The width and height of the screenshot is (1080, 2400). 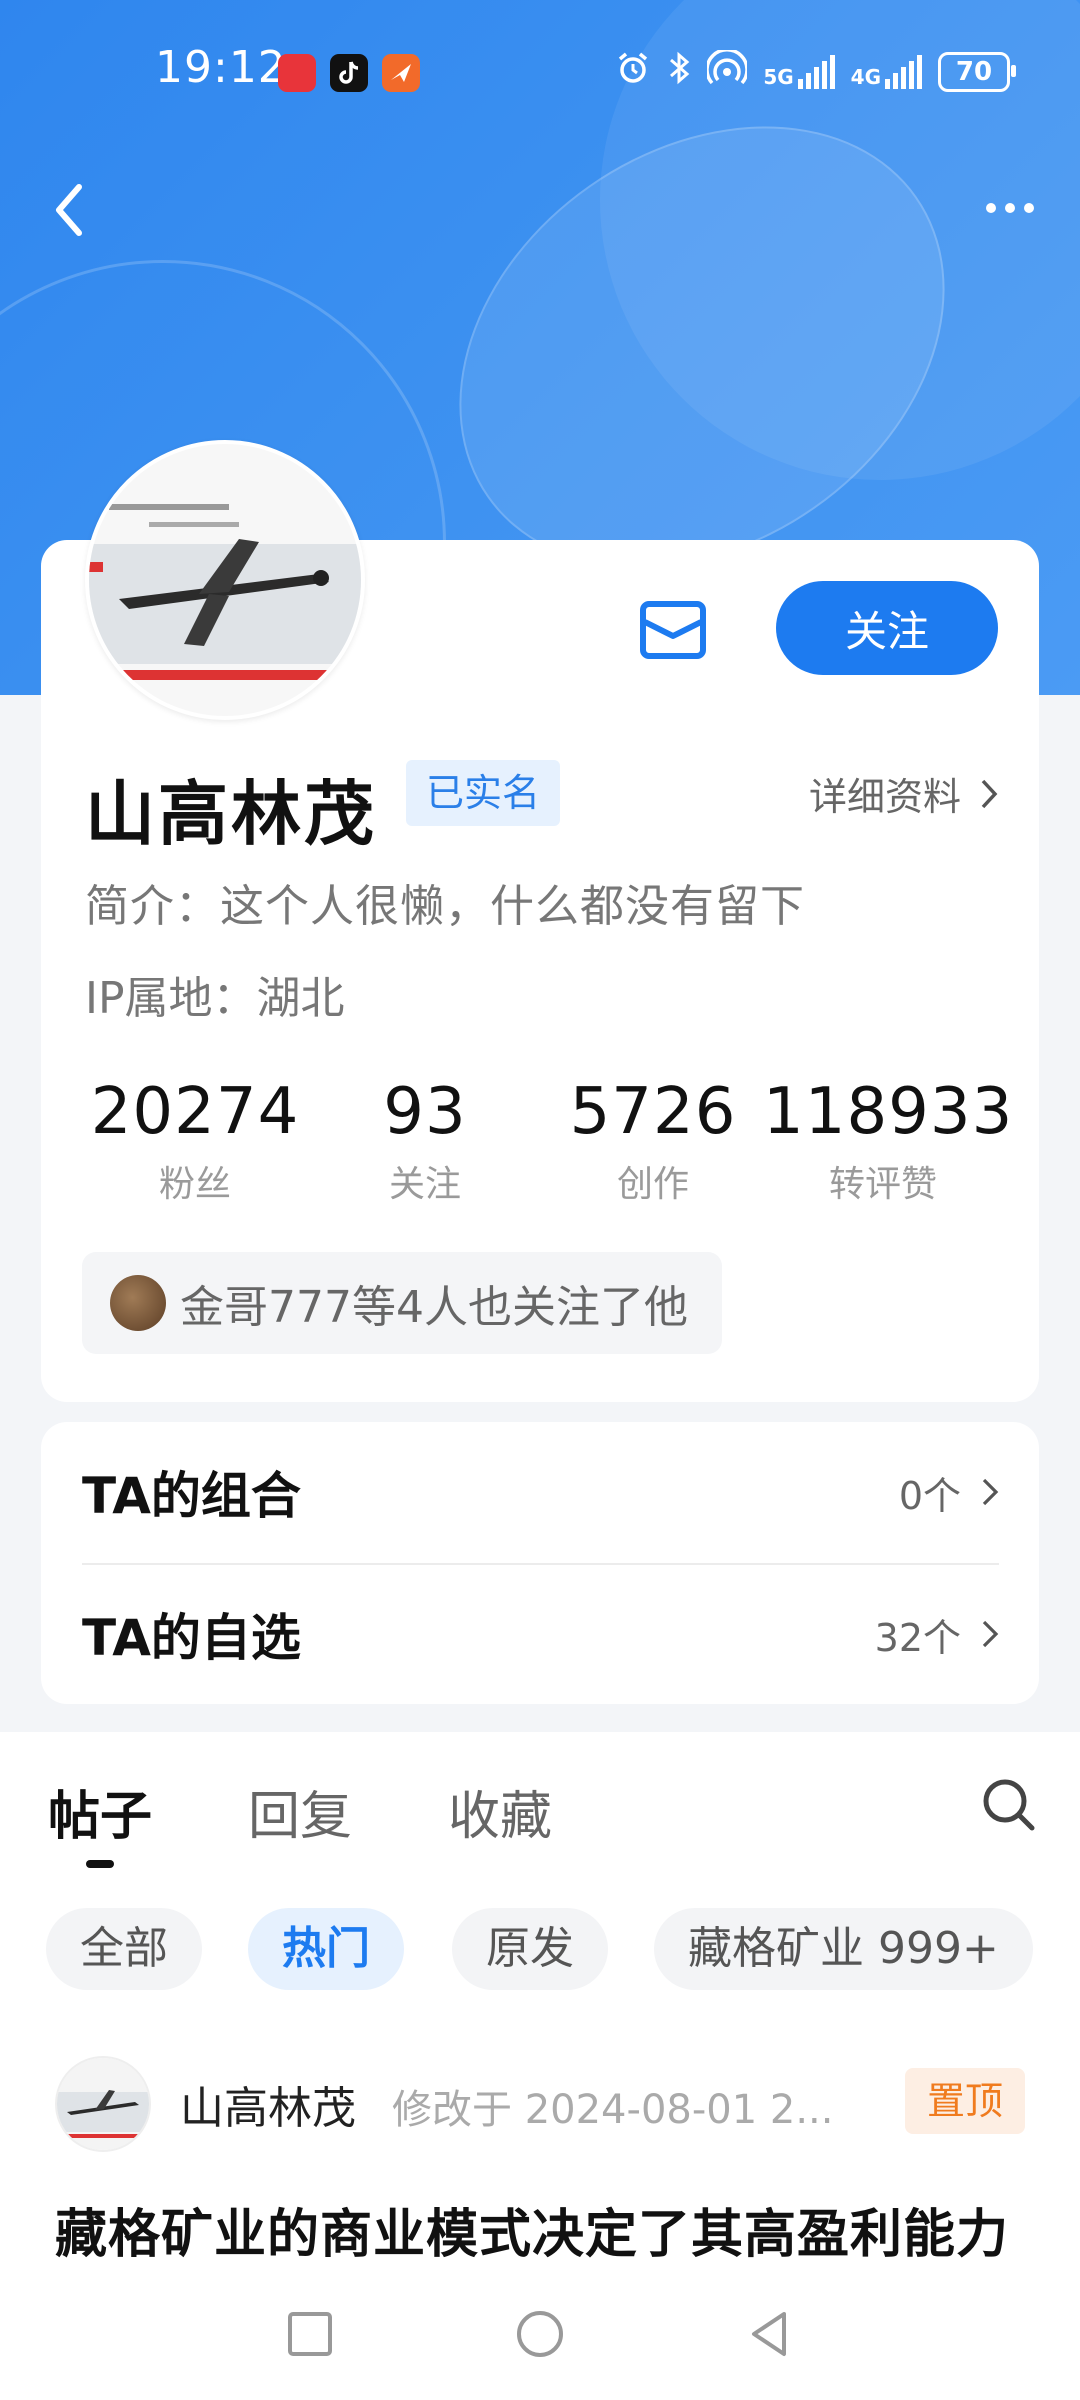 I want to click on detail-profile-link: 详细资料, so click(x=904, y=793).